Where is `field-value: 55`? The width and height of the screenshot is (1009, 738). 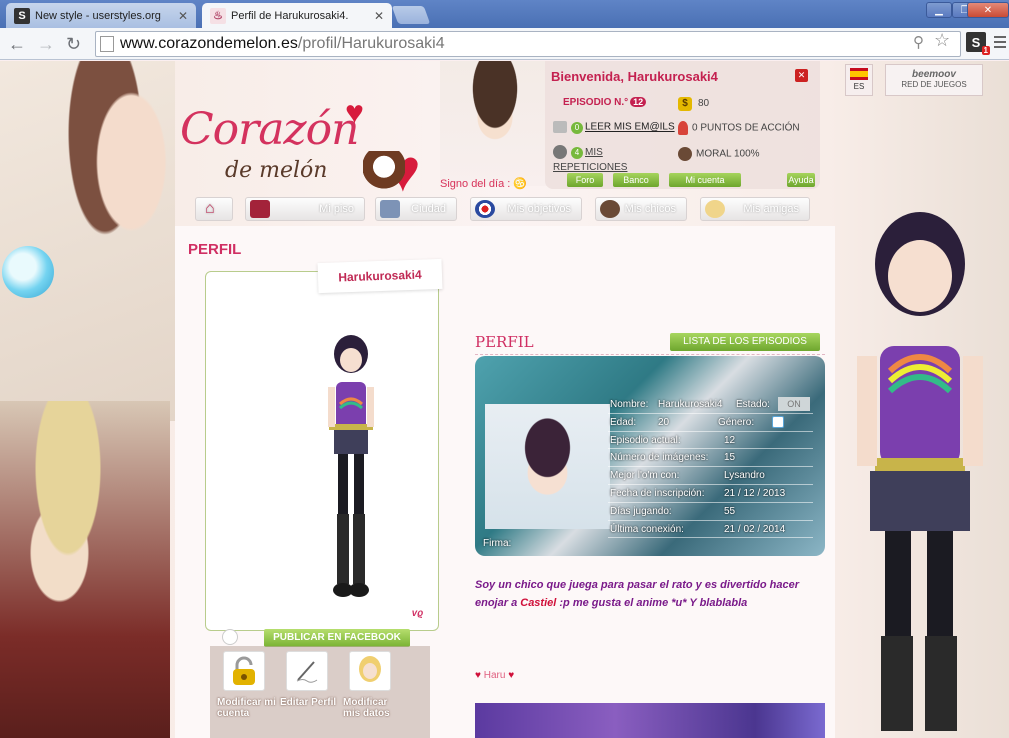
field-value: 55 is located at coordinates (730, 511).